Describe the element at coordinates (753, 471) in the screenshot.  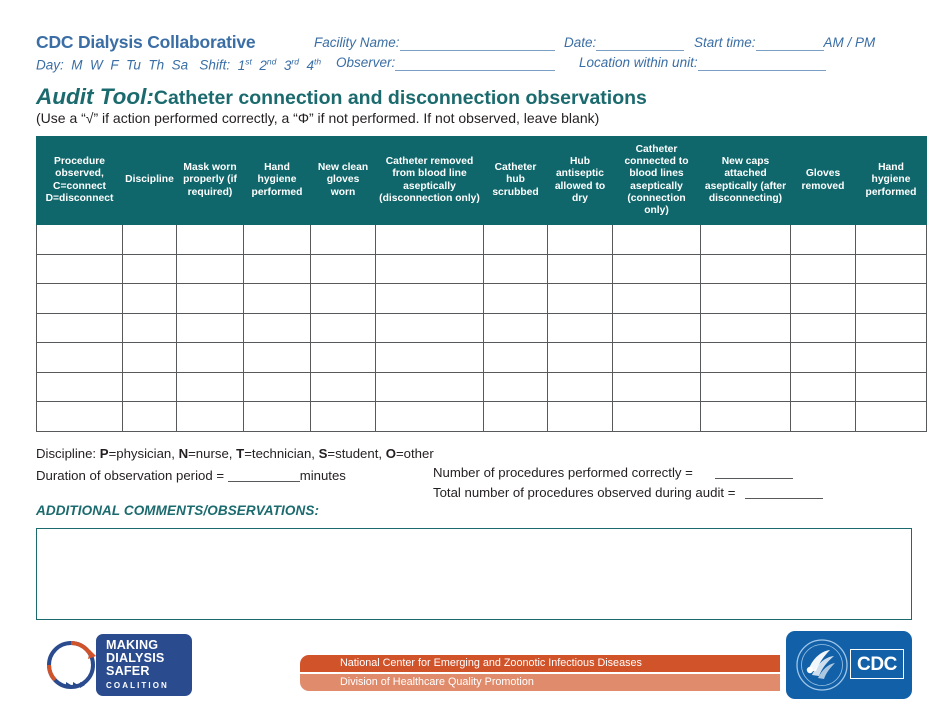
I see `correct-count-blank` at that location.